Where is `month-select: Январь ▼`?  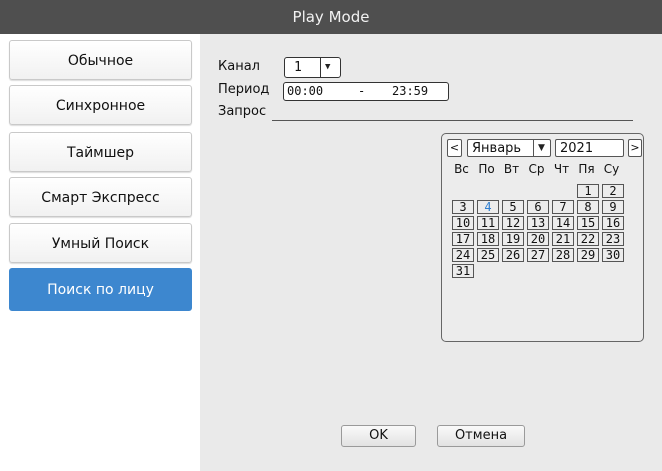 month-select: Январь ▼ is located at coordinates (509, 148).